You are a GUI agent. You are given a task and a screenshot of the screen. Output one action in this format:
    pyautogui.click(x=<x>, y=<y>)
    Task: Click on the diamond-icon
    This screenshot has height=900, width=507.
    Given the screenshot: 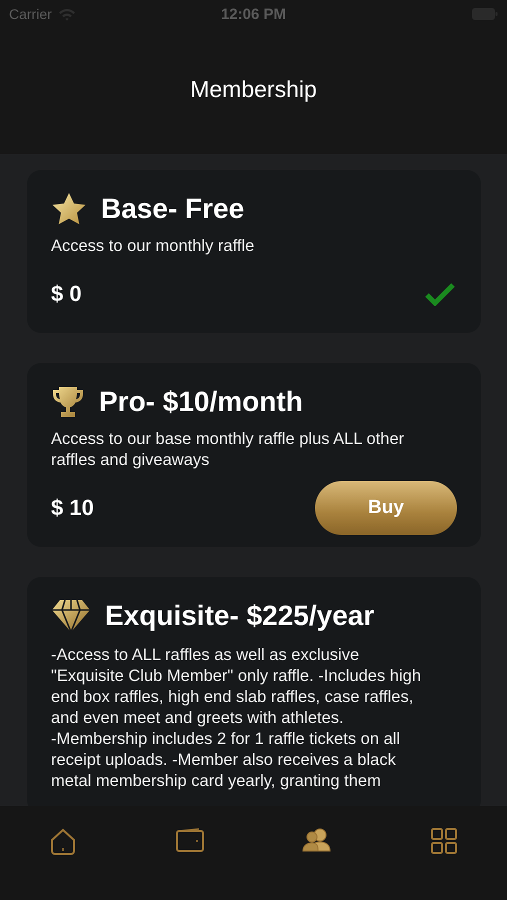 What is the action you would take?
    pyautogui.click(x=71, y=616)
    